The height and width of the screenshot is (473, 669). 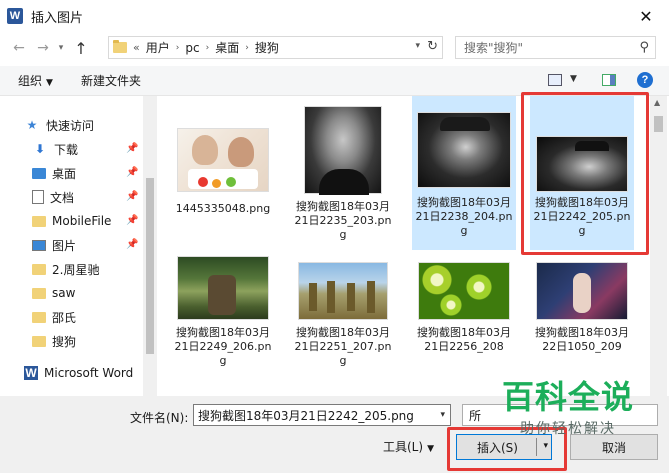 I want to click on download-icon: ⬇, so click(x=40, y=149).